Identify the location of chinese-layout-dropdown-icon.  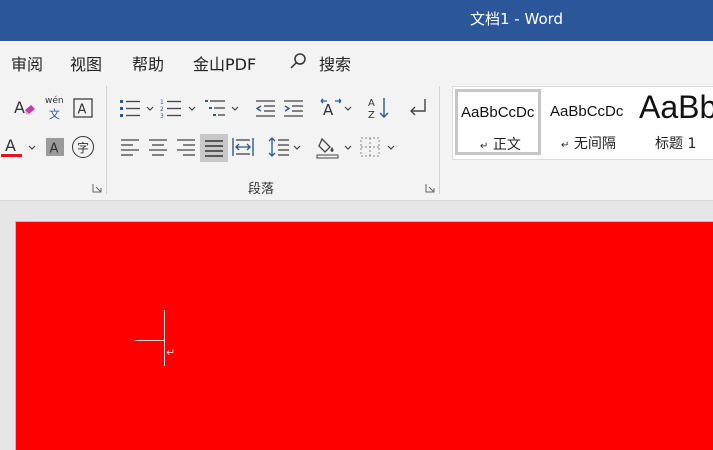
(348, 109).